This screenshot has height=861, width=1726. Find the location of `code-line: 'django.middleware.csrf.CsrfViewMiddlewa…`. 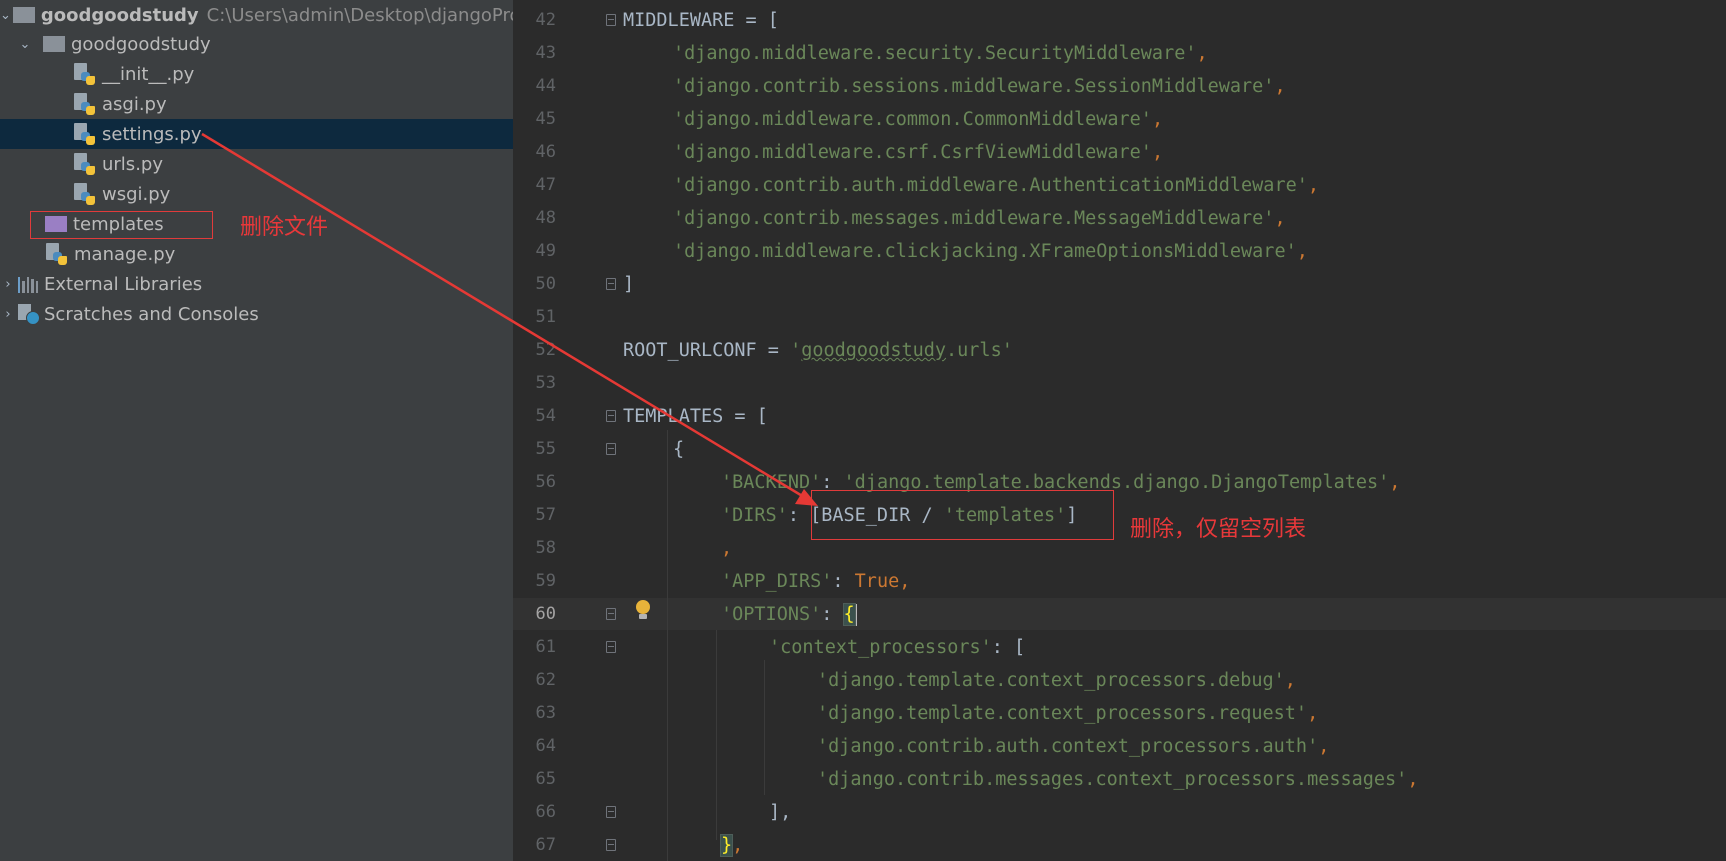

code-line: 'django.middleware.csrf.CsrfViewMiddlewa… is located at coordinates (918, 152).